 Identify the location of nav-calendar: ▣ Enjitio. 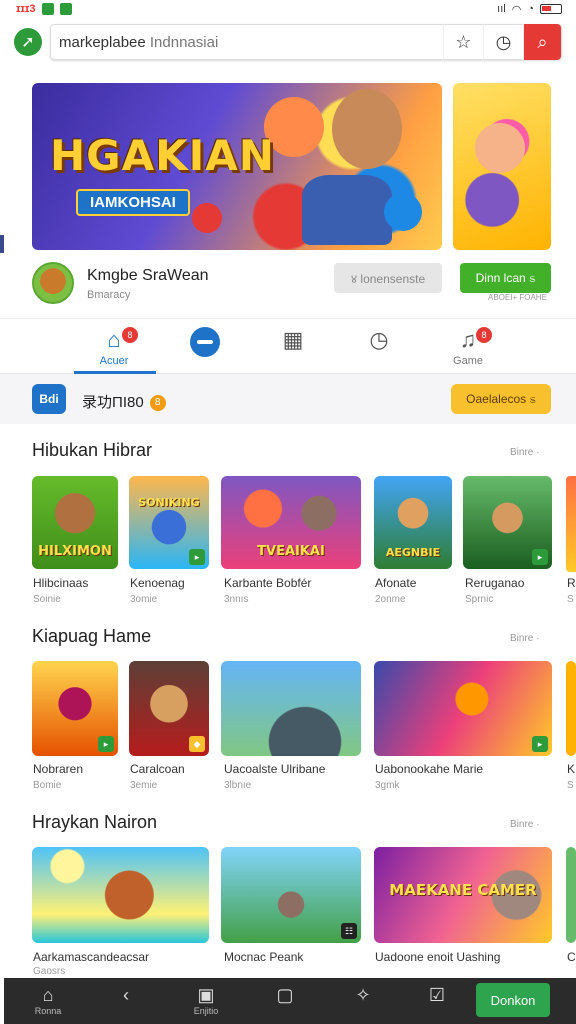
(206, 1002).